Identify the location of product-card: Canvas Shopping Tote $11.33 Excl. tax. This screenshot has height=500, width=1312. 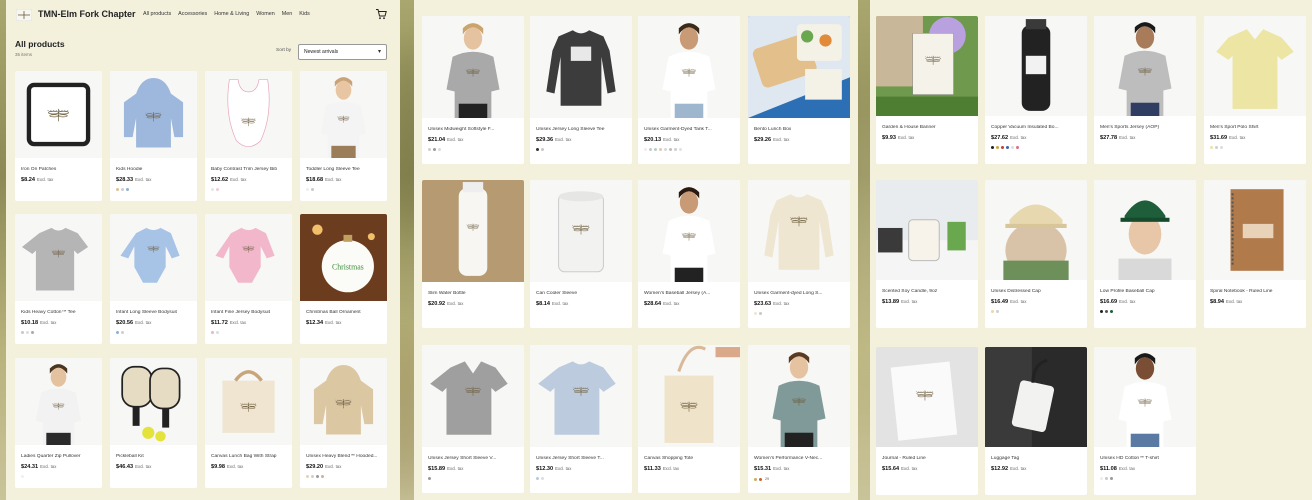
(689, 419).